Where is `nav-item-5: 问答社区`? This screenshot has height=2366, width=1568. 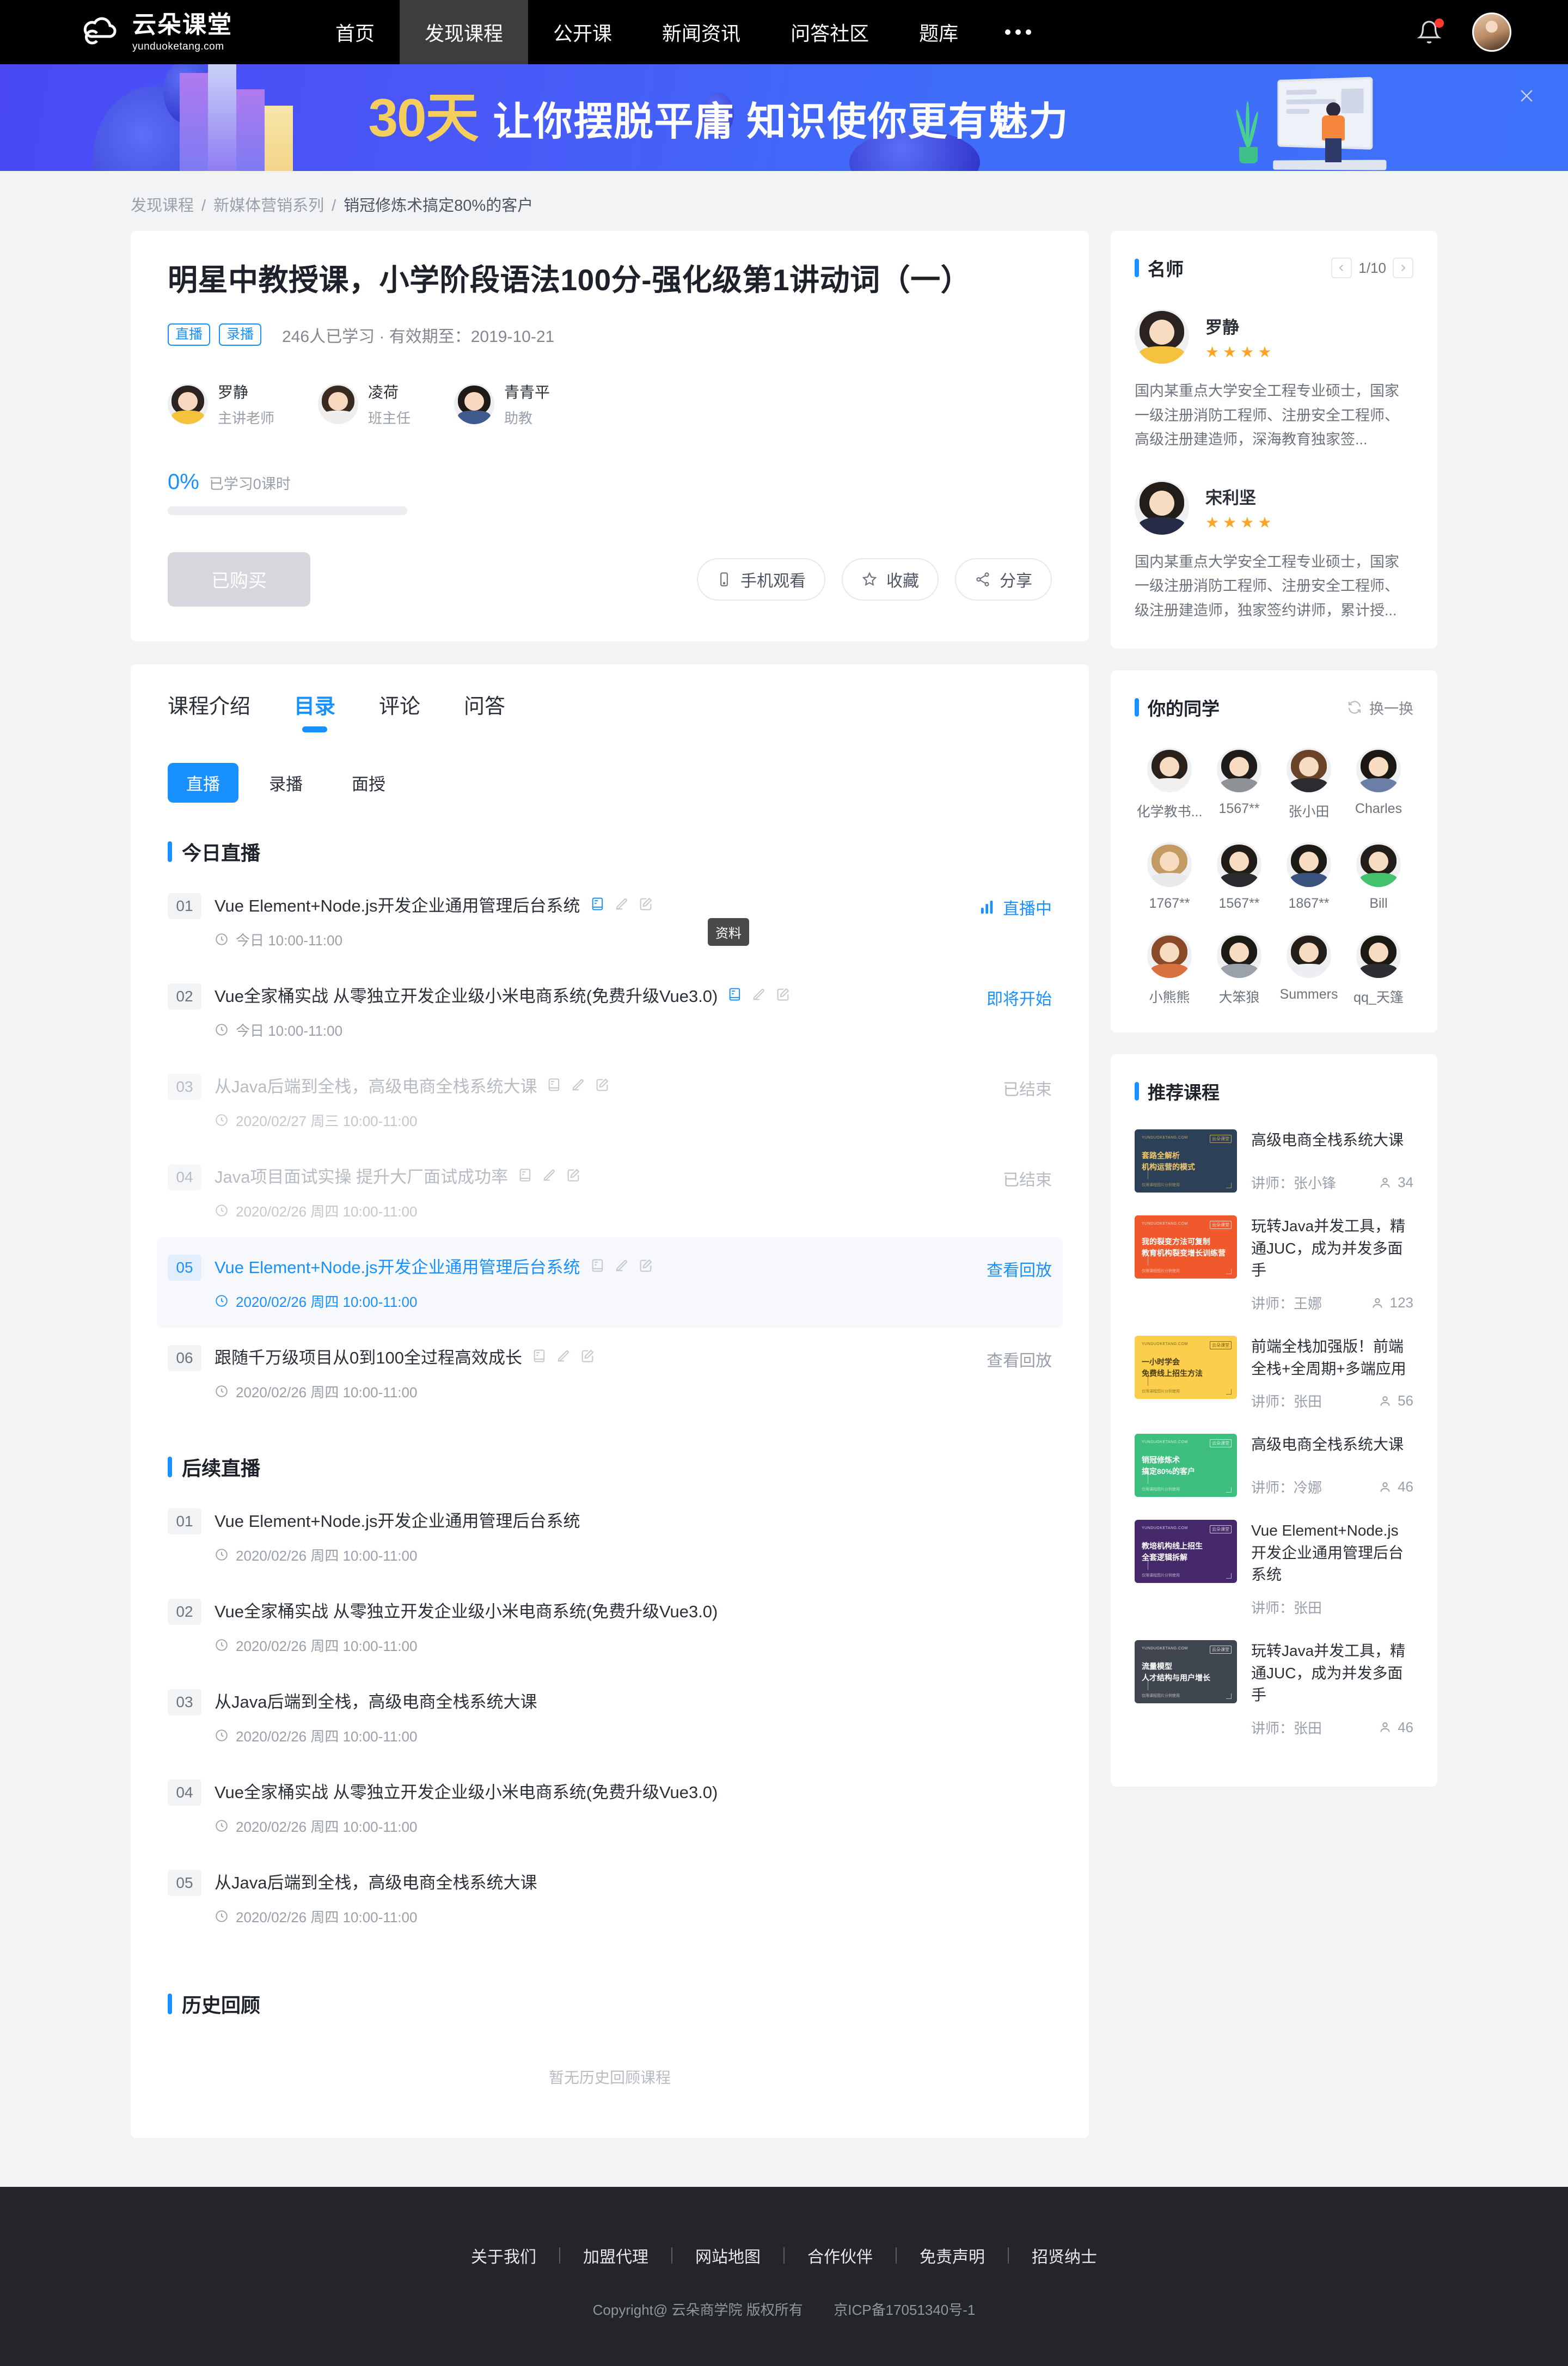
nav-item-5: 问答社区 is located at coordinates (829, 32).